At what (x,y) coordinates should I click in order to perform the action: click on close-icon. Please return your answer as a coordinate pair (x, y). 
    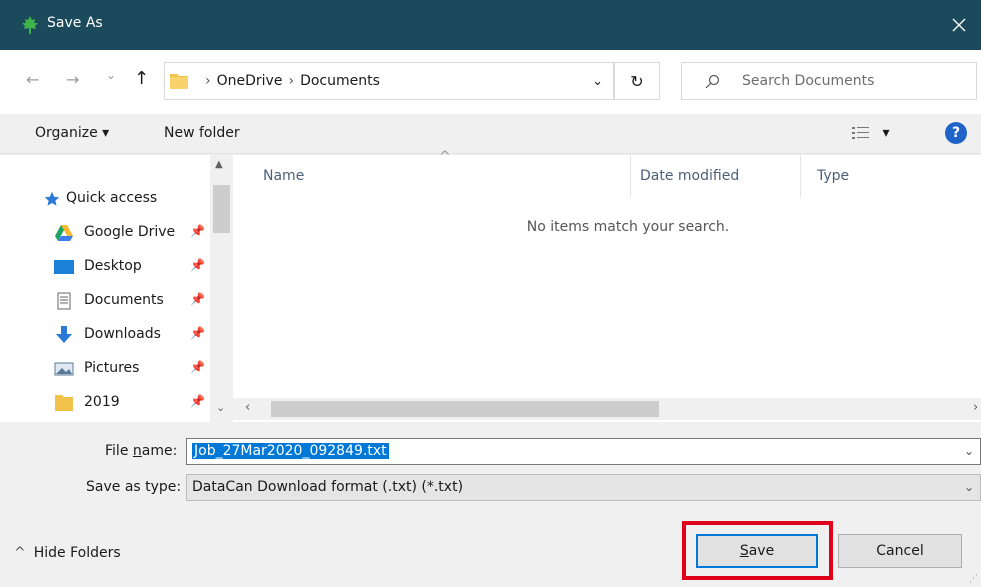
    Looking at the image, I should click on (959, 25).